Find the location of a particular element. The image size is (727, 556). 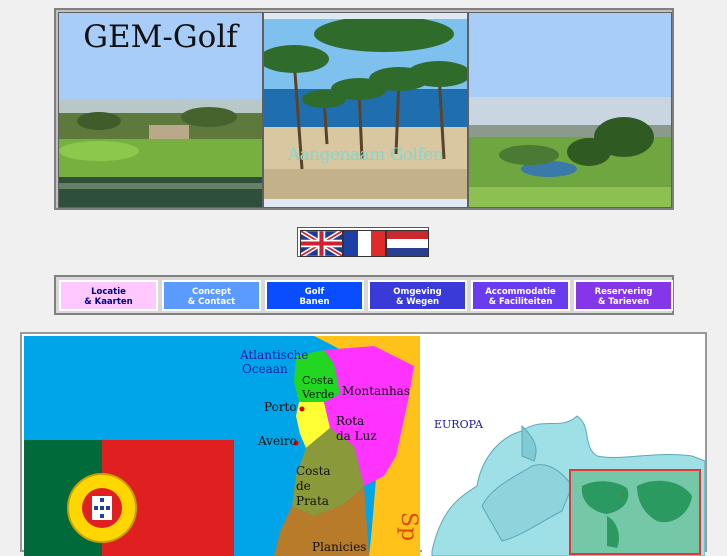

nav-label-line1: Golf is located at coordinates (314, 292).